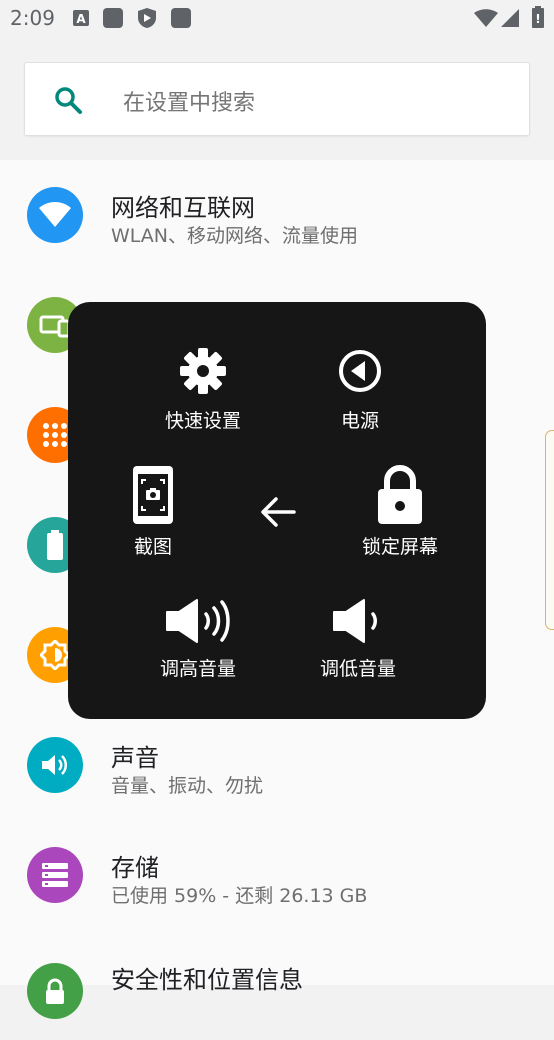  Describe the element at coordinates (510, 18) in the screenshot. I see `signal-icon` at that location.